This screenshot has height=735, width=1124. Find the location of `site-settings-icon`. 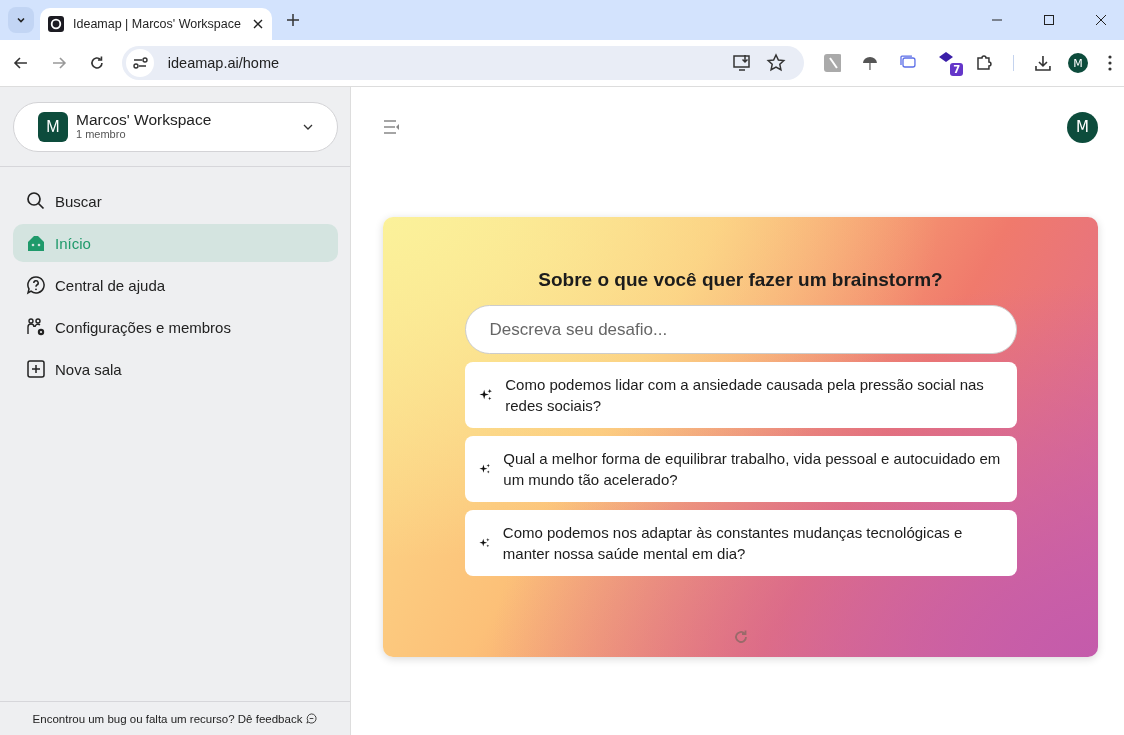

site-settings-icon is located at coordinates (139, 63).